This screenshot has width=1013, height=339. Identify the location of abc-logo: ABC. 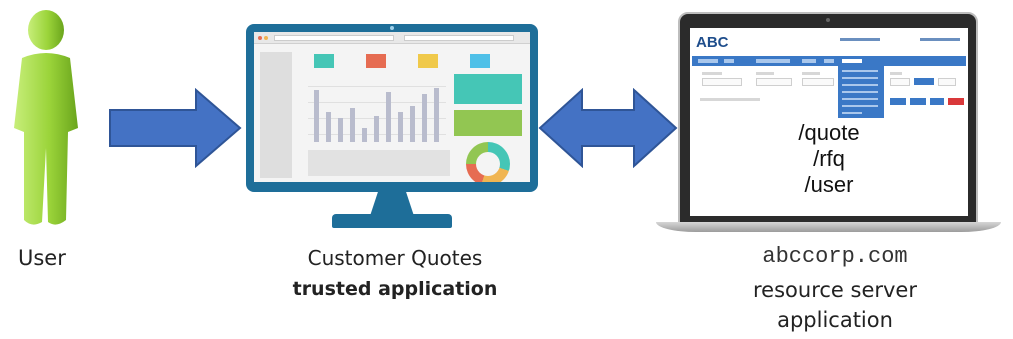
(712, 42).